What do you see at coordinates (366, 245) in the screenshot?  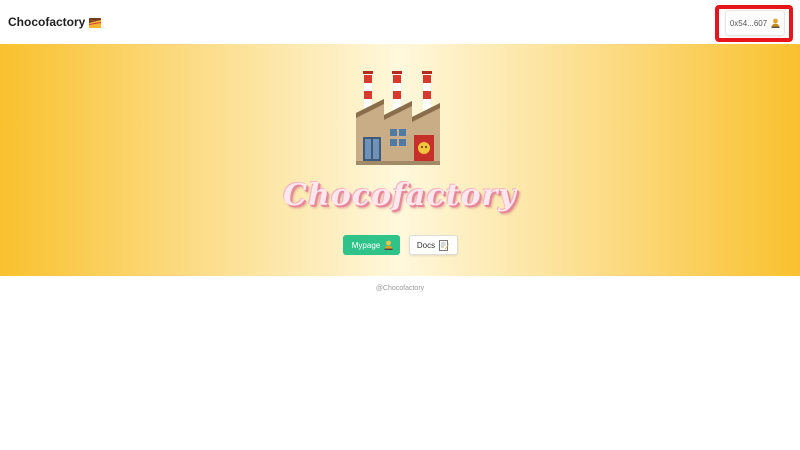 I see `mypage-button-label: Mypage` at bounding box center [366, 245].